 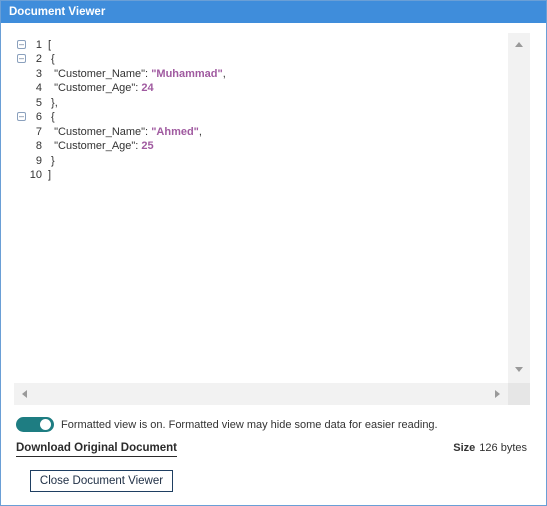 I want to click on line-number: 8, so click(x=38, y=146).